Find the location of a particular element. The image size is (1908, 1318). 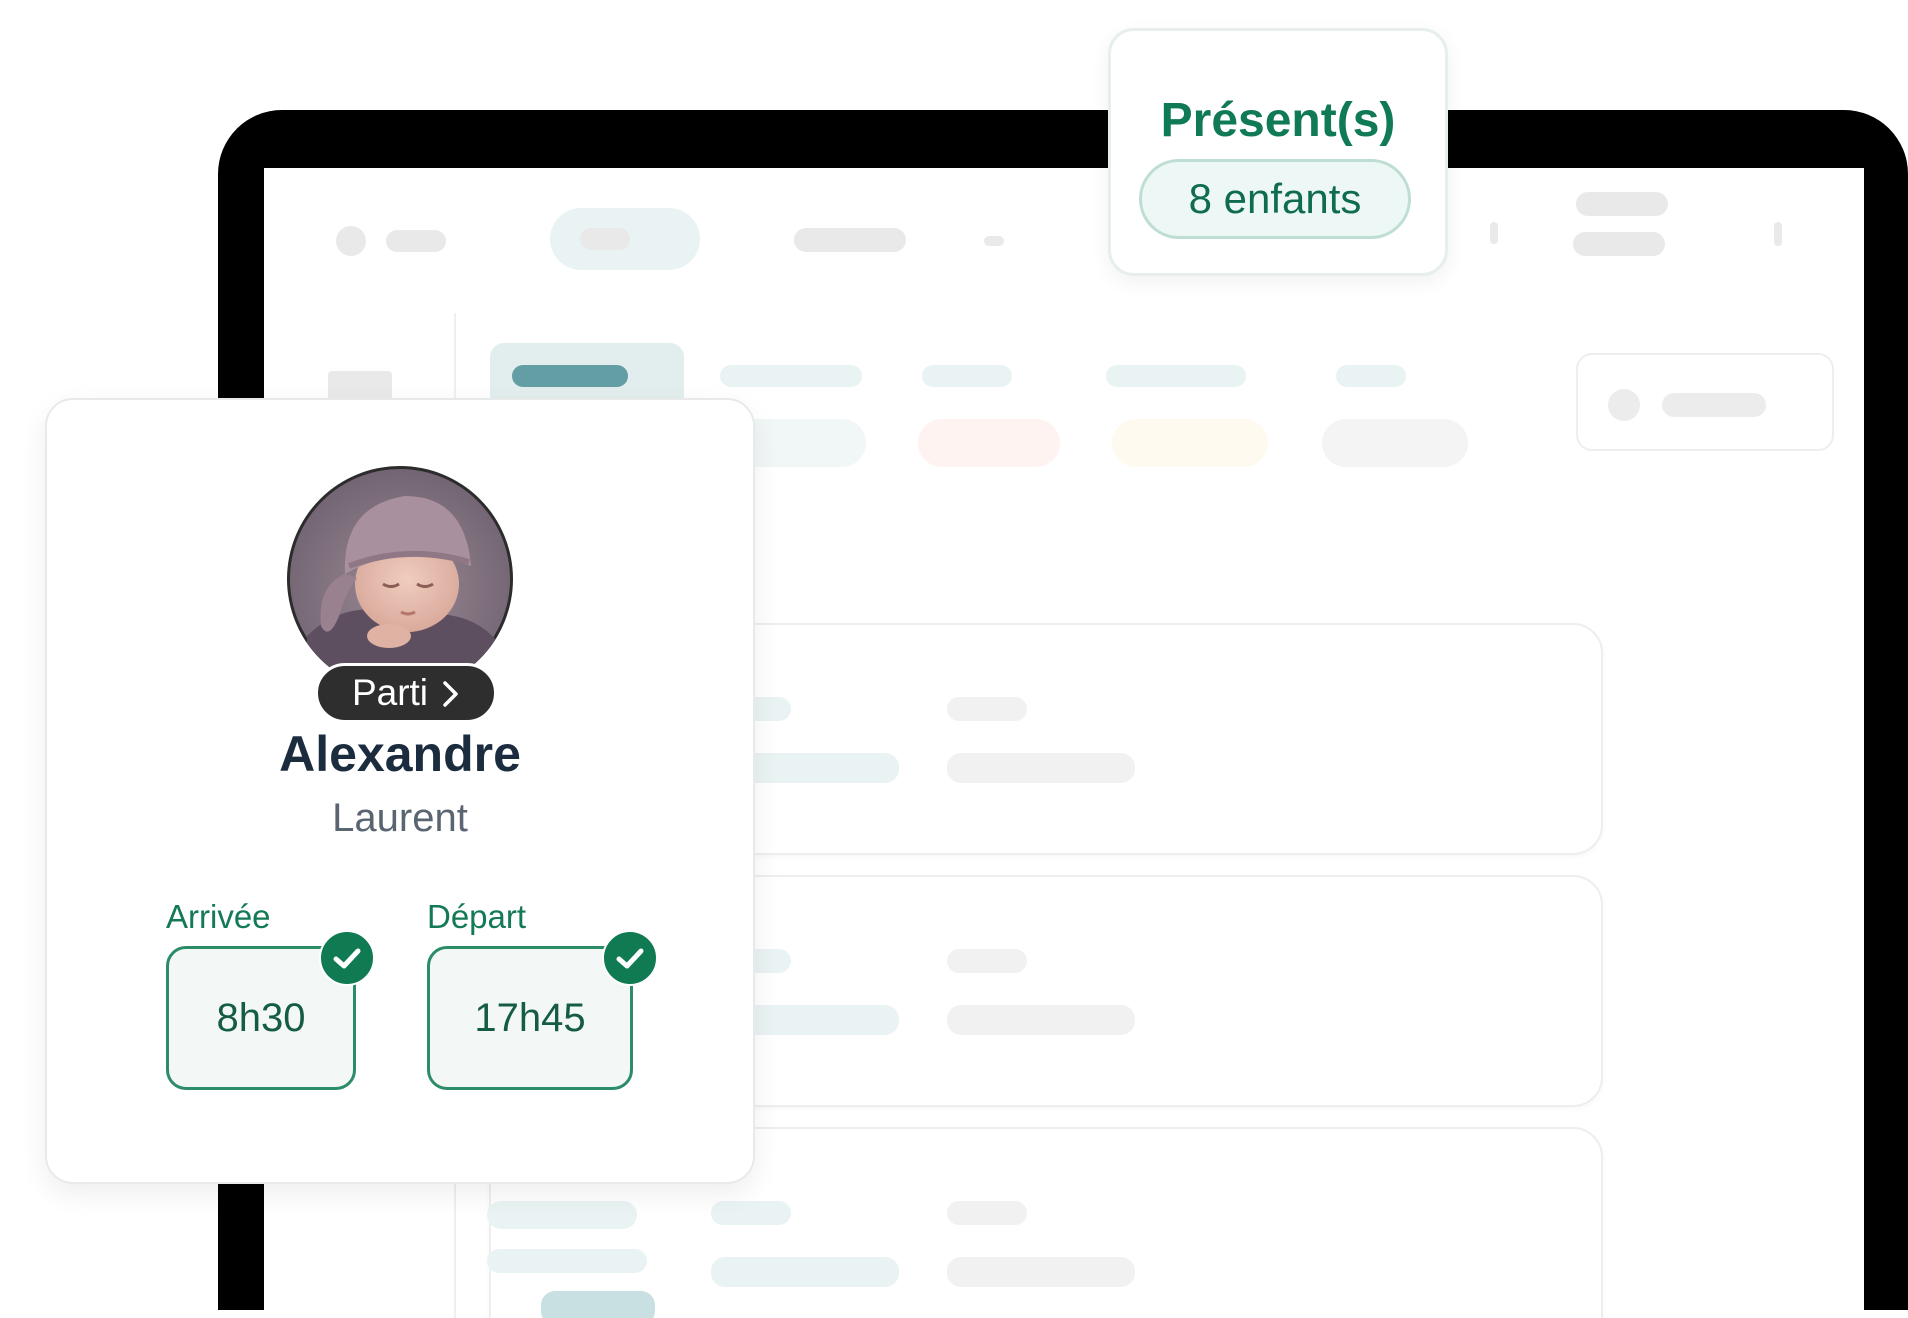

departure-check-icon is located at coordinates (630, 958).